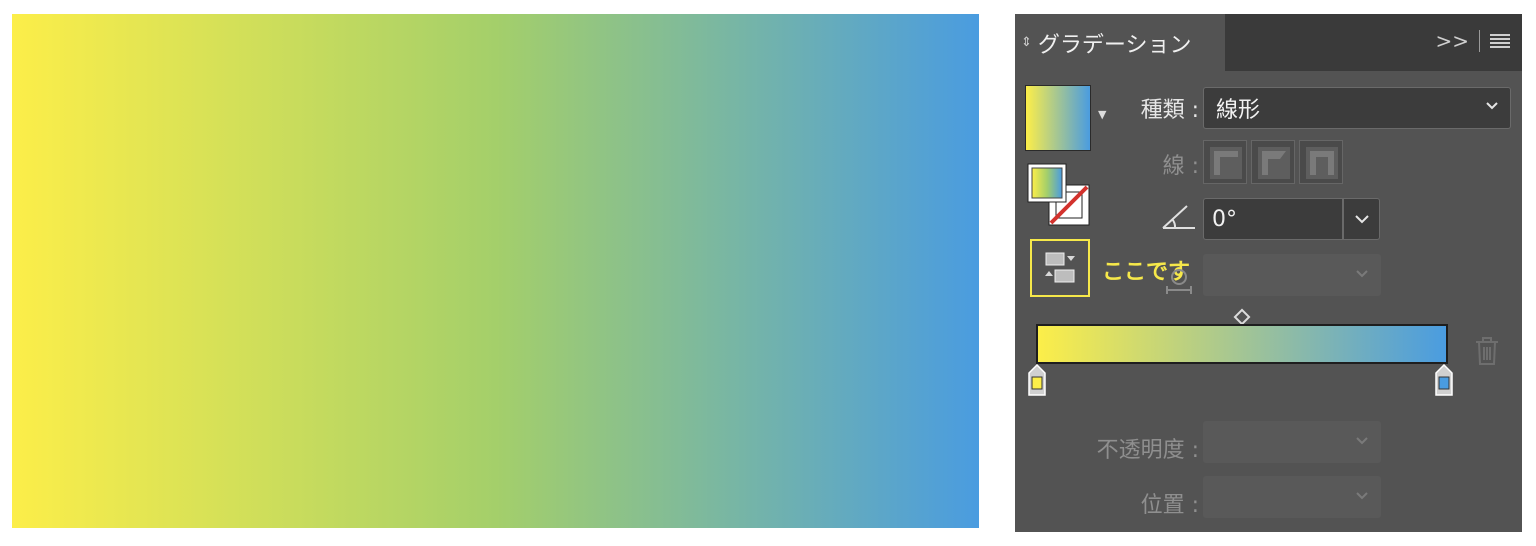  What do you see at coordinates (1268, 42) in the screenshot?
I see `panel-tabbar: ⇕ グラデーション >>` at bounding box center [1268, 42].